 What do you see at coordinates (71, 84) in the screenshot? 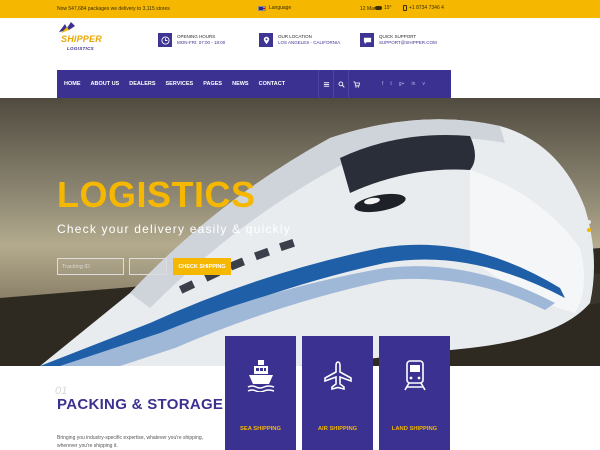
I see `nav-home: HOME` at bounding box center [71, 84].